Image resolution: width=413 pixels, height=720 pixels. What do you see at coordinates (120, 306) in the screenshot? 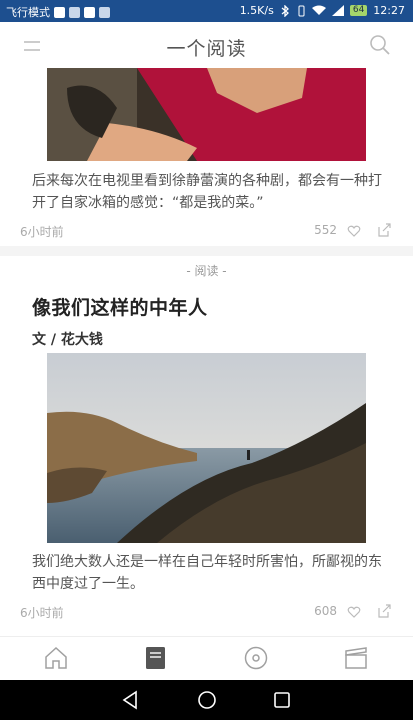
I see `article-title: 像我们这样的中年人` at bounding box center [120, 306].